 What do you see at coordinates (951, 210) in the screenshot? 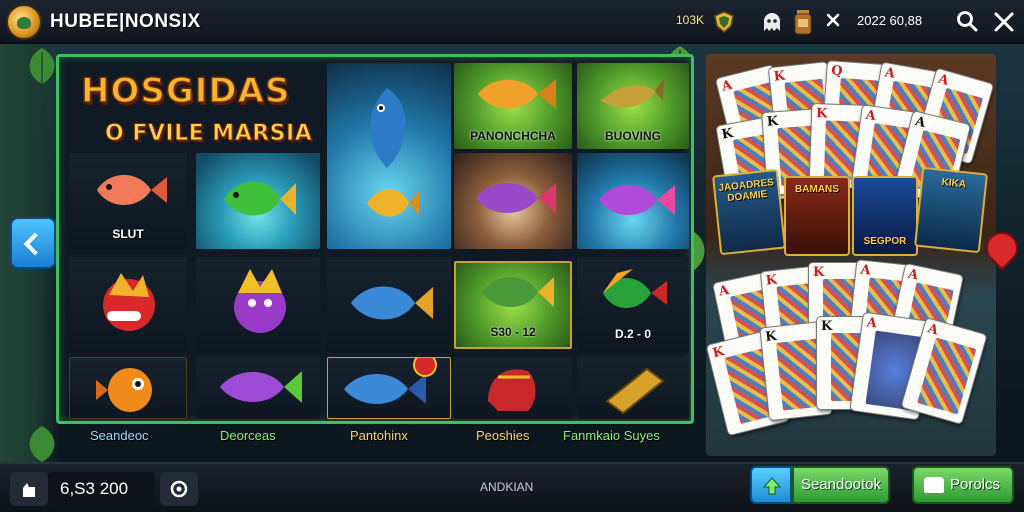
I see `card-game-tile: KIKA` at bounding box center [951, 210].